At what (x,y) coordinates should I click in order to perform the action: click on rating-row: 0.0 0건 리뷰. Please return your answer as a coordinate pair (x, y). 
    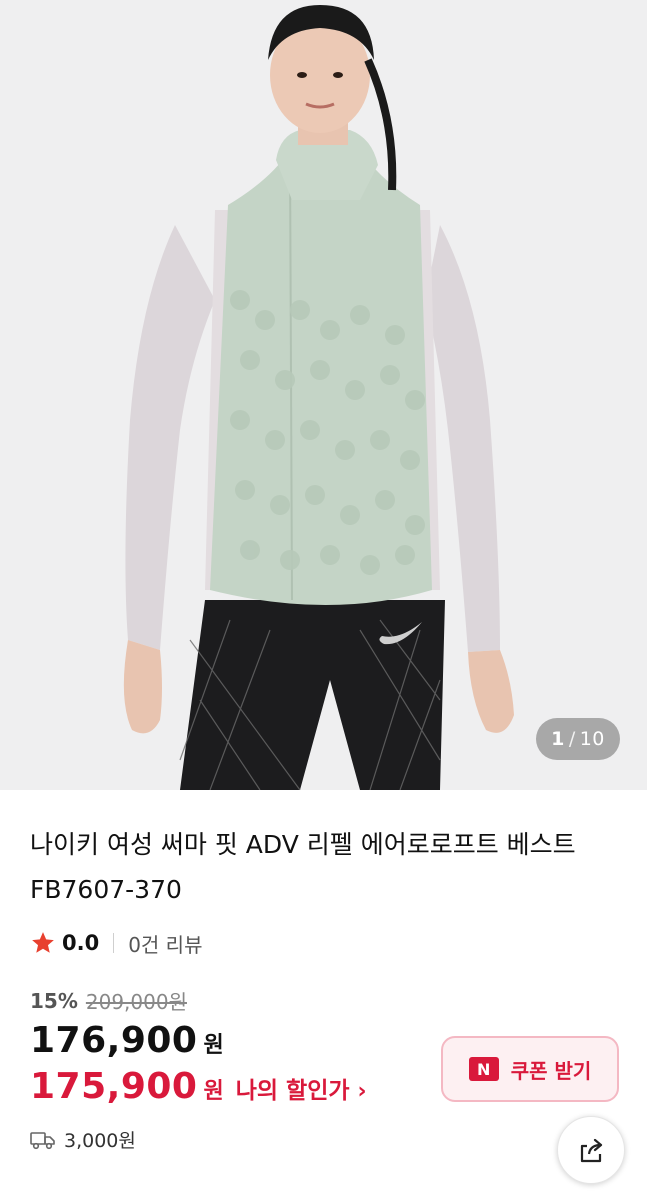
    Looking at the image, I should click on (116, 943).